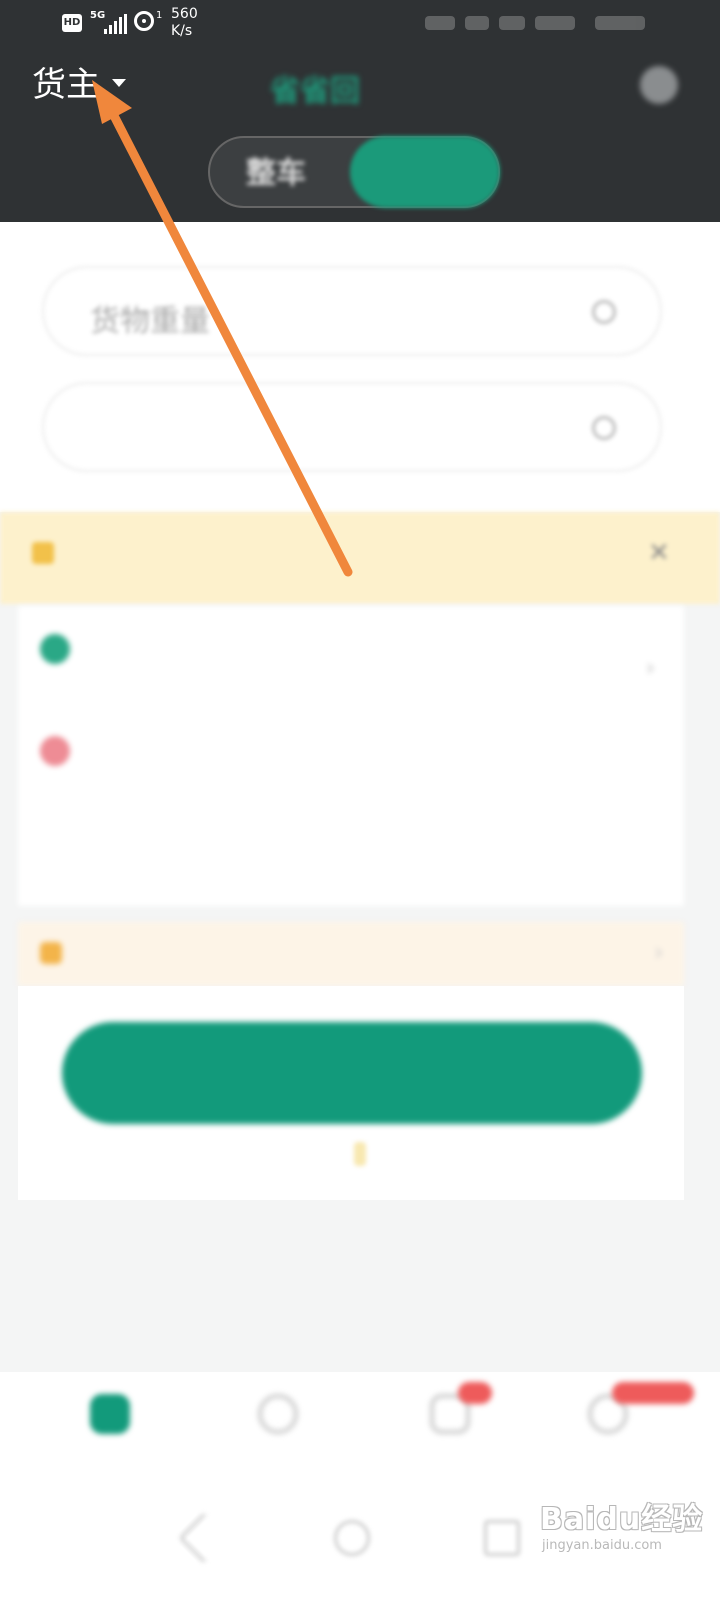 Image resolution: width=720 pixels, height=1600 pixels. Describe the element at coordinates (55, 649) in the screenshot. I see `origin-dot-icon` at that location.